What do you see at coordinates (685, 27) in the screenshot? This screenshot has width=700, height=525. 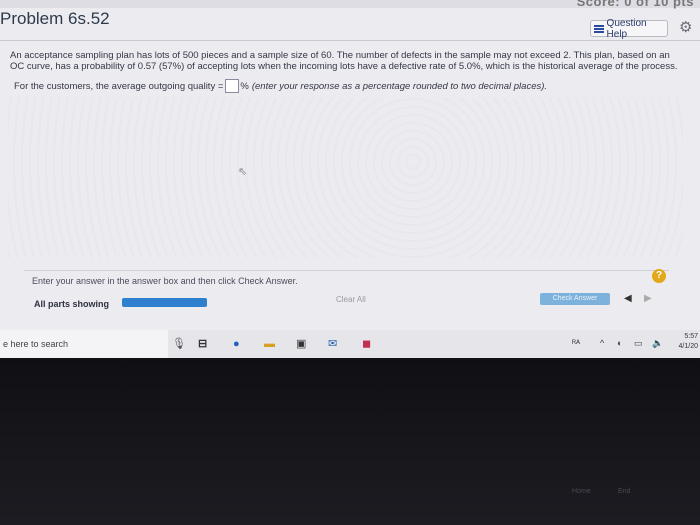 I see `gear-icon: ⚙` at bounding box center [685, 27].